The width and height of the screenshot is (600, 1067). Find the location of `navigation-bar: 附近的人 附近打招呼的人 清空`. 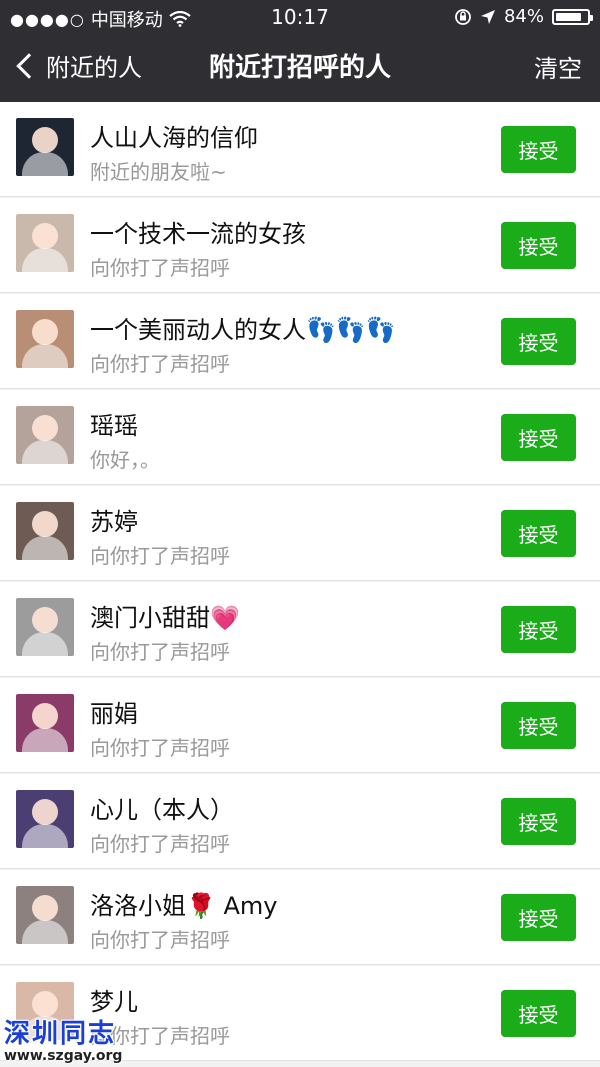

navigation-bar: 附近的人 附近打招呼的人 清空 is located at coordinates (300, 68).